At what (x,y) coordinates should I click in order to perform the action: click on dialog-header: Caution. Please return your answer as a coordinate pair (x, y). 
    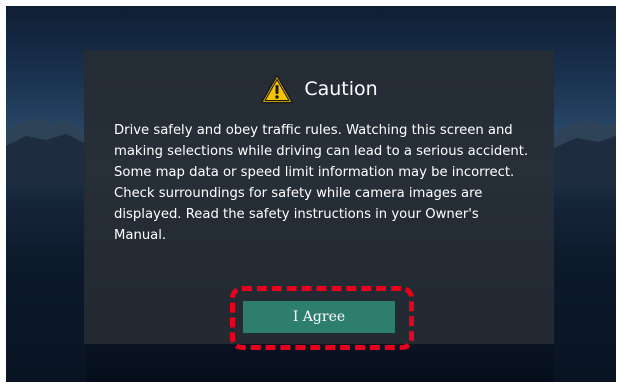
    Looking at the image, I should click on (319, 89).